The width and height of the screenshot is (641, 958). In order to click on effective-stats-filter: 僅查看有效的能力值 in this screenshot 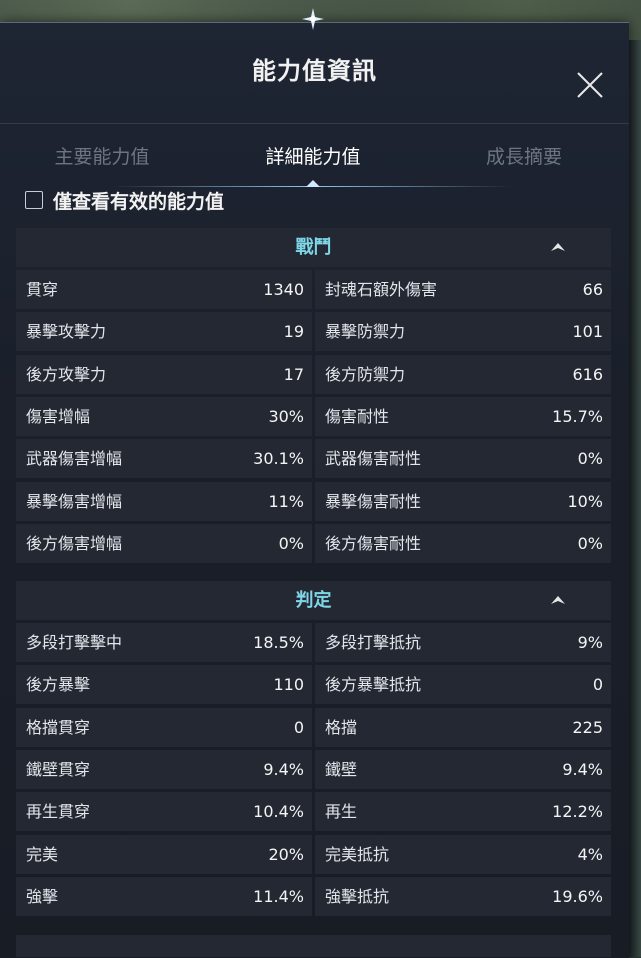, I will do `click(124, 200)`.